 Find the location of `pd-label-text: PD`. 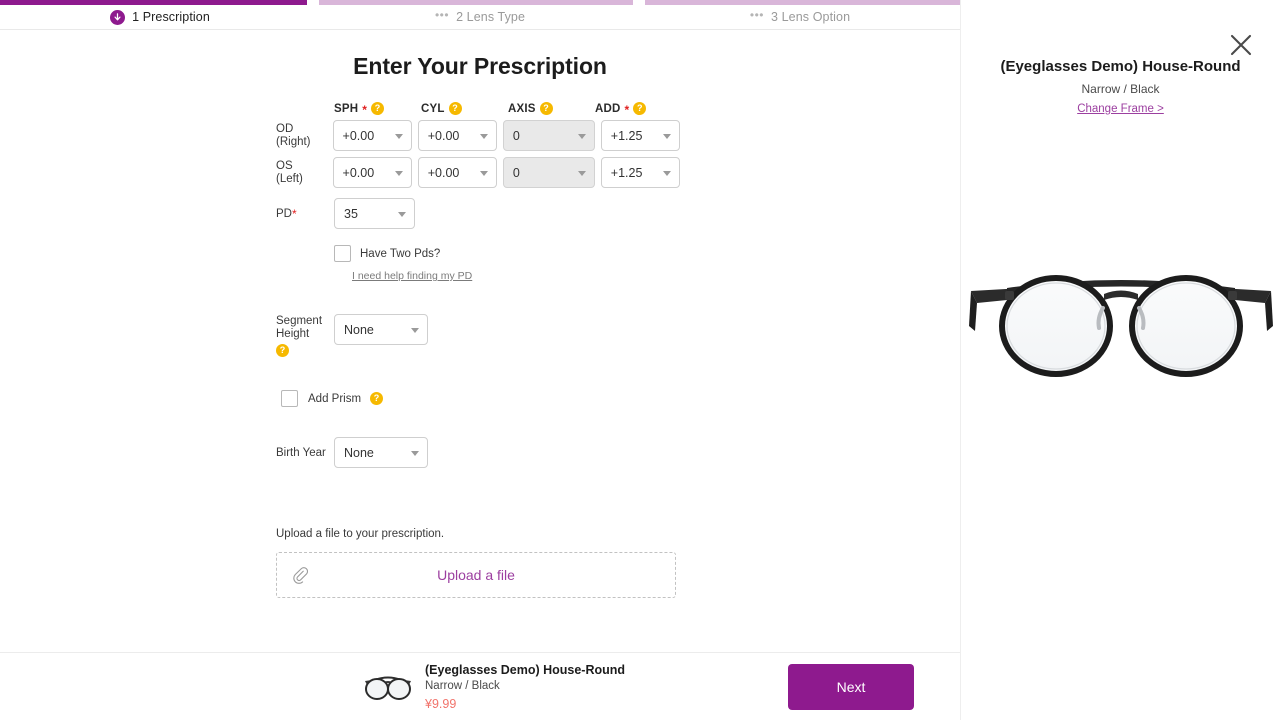

pd-label-text: PD is located at coordinates (284, 213).